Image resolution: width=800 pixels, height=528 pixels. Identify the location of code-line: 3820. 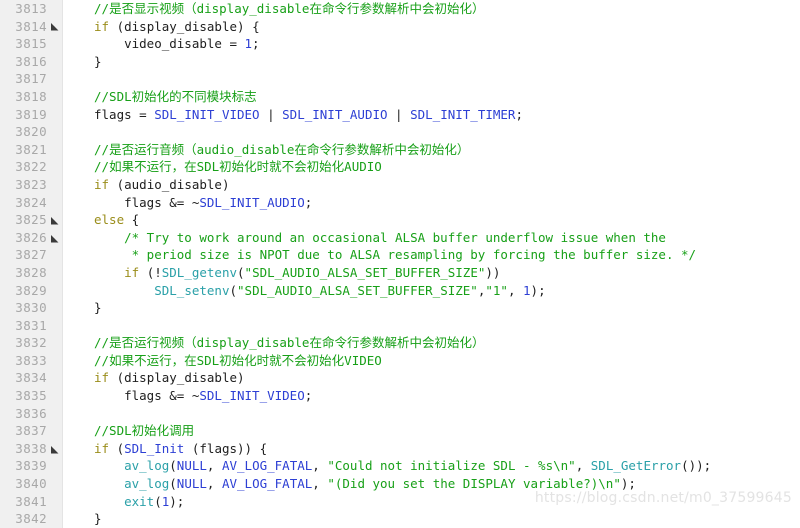
(400, 132).